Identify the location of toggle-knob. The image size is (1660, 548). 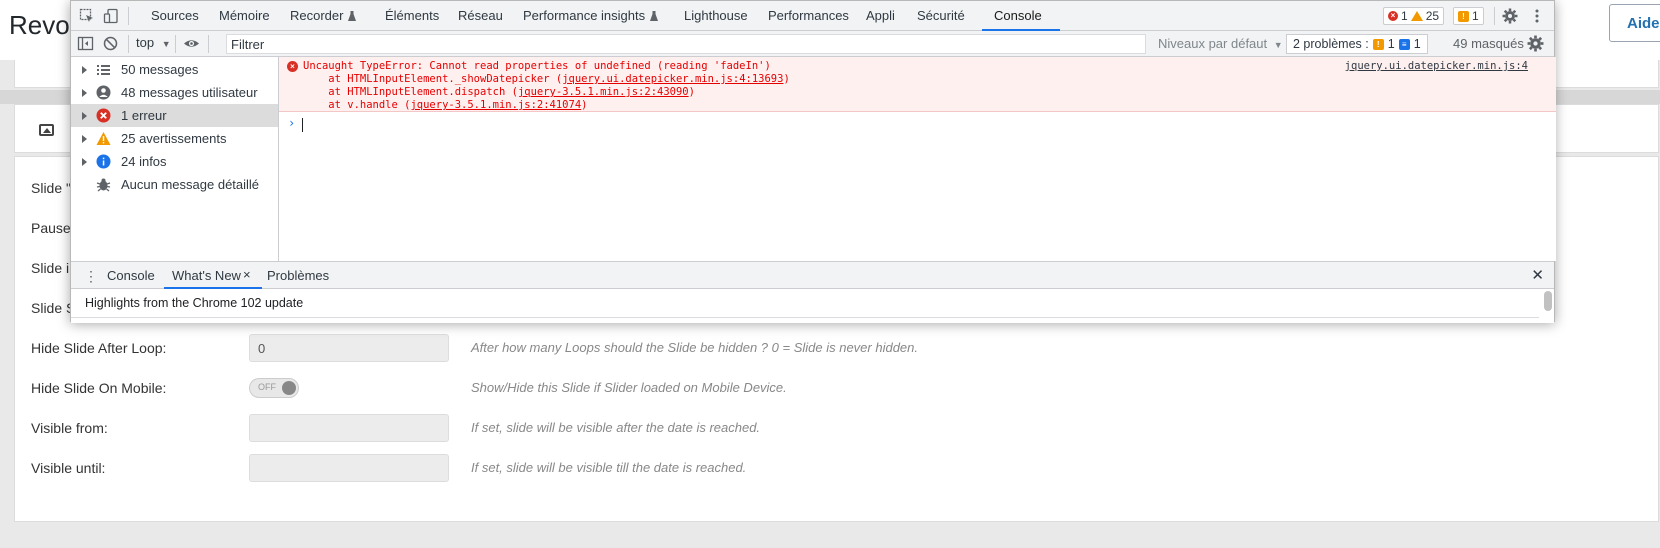
(289, 388).